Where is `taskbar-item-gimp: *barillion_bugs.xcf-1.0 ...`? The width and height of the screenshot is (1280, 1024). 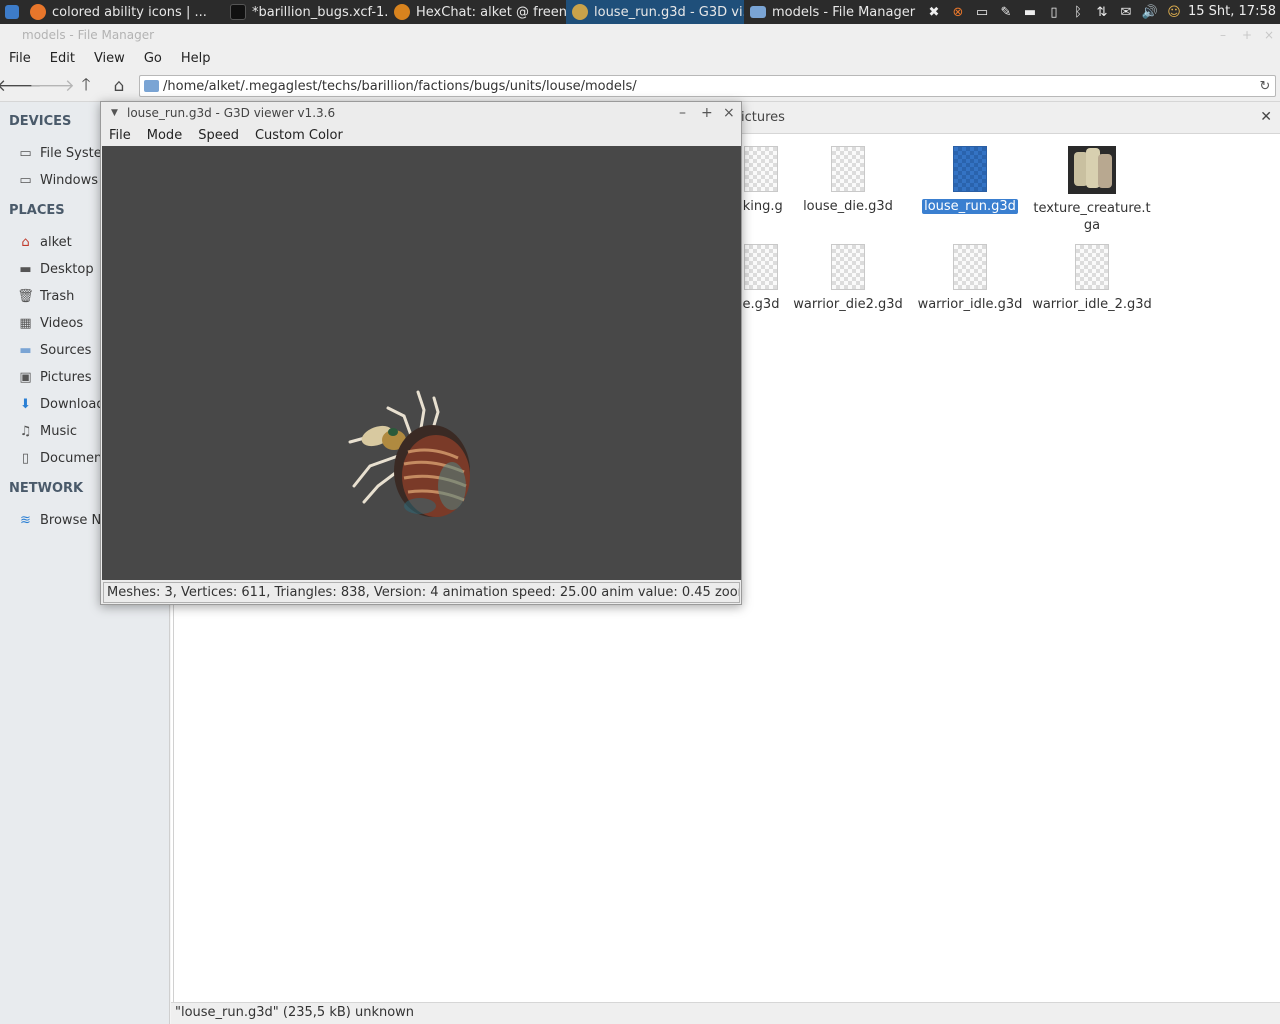
taskbar-item-gimp: *barillion_bugs.xcf-1.0 ... is located at coordinates (306, 12).